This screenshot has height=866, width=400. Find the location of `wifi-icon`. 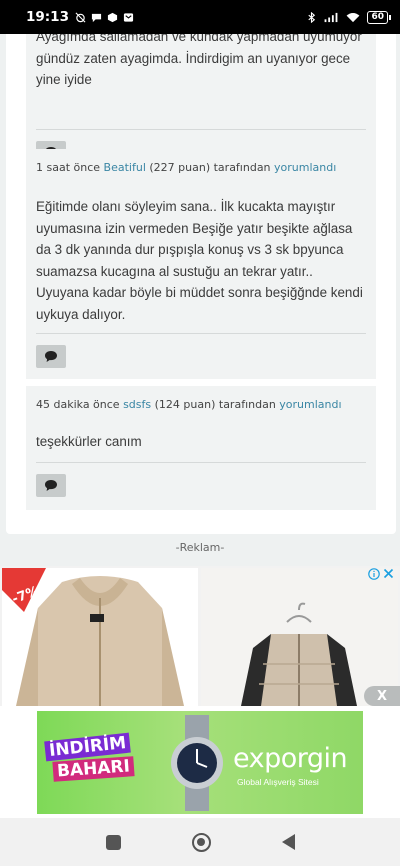

wifi-icon is located at coordinates (353, 17).